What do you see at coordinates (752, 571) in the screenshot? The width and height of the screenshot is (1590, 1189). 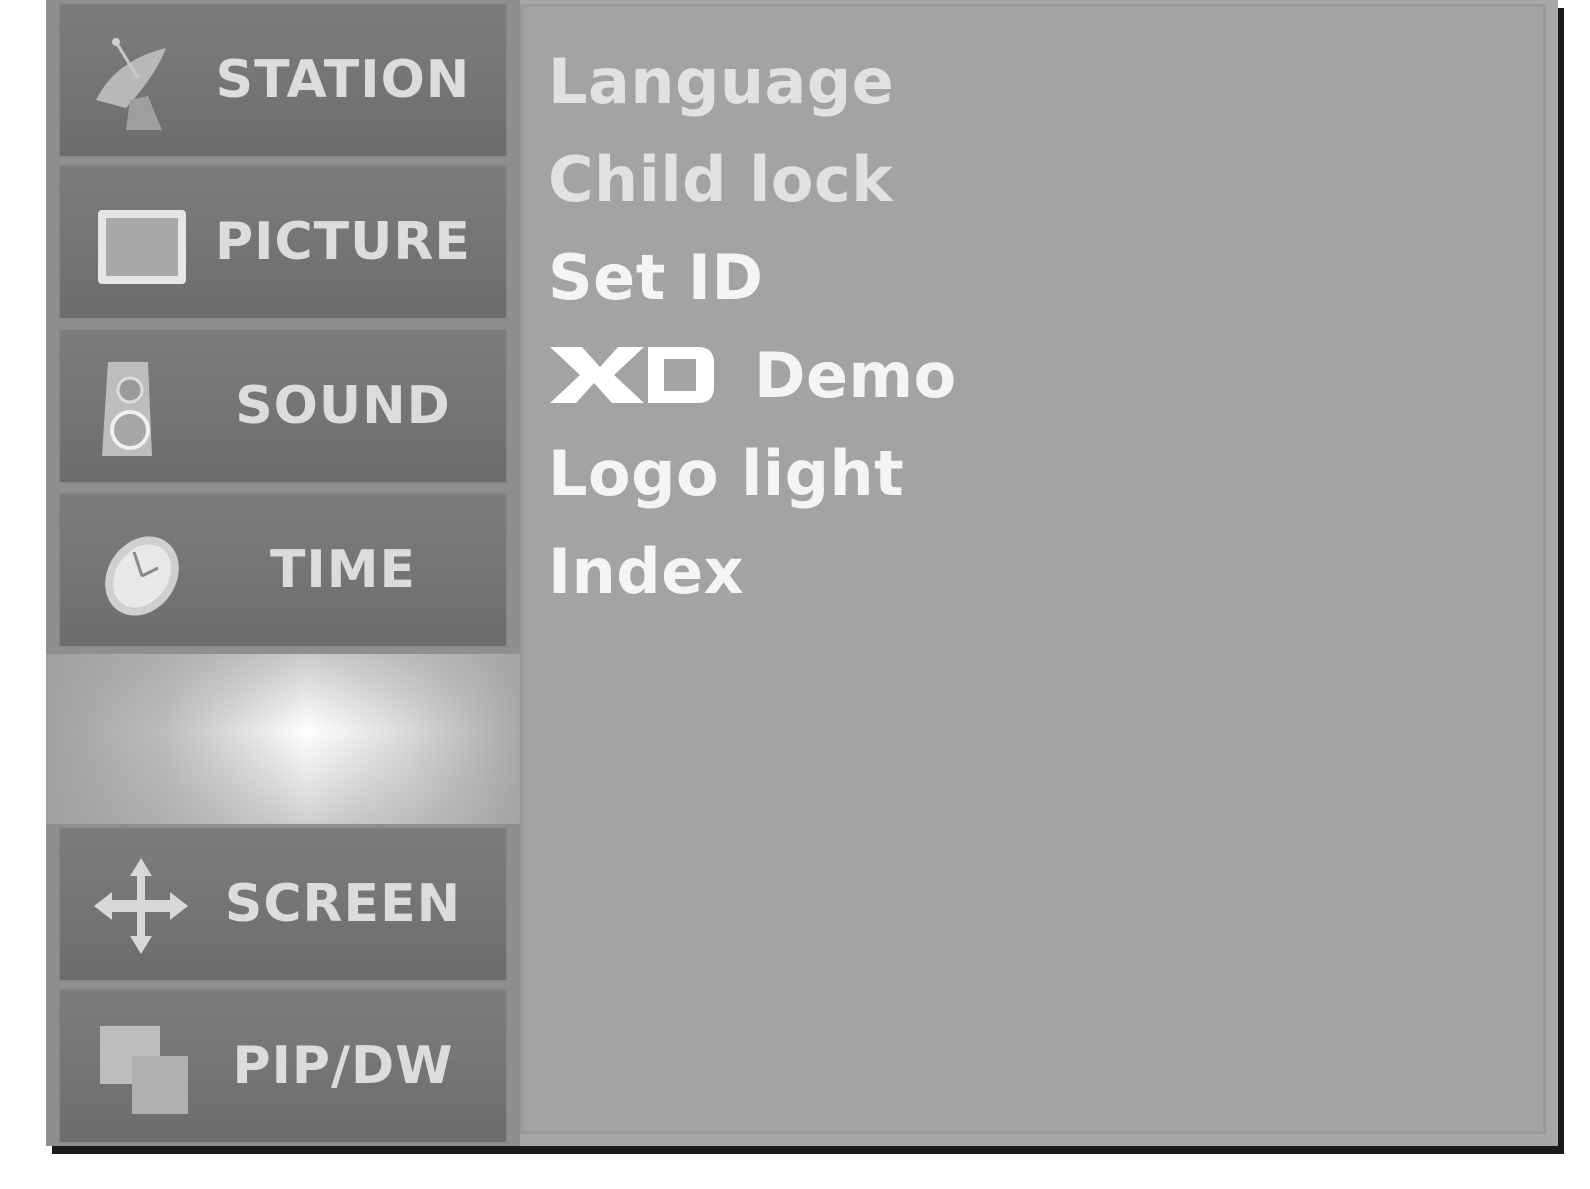 I see `option-index: Index` at bounding box center [752, 571].